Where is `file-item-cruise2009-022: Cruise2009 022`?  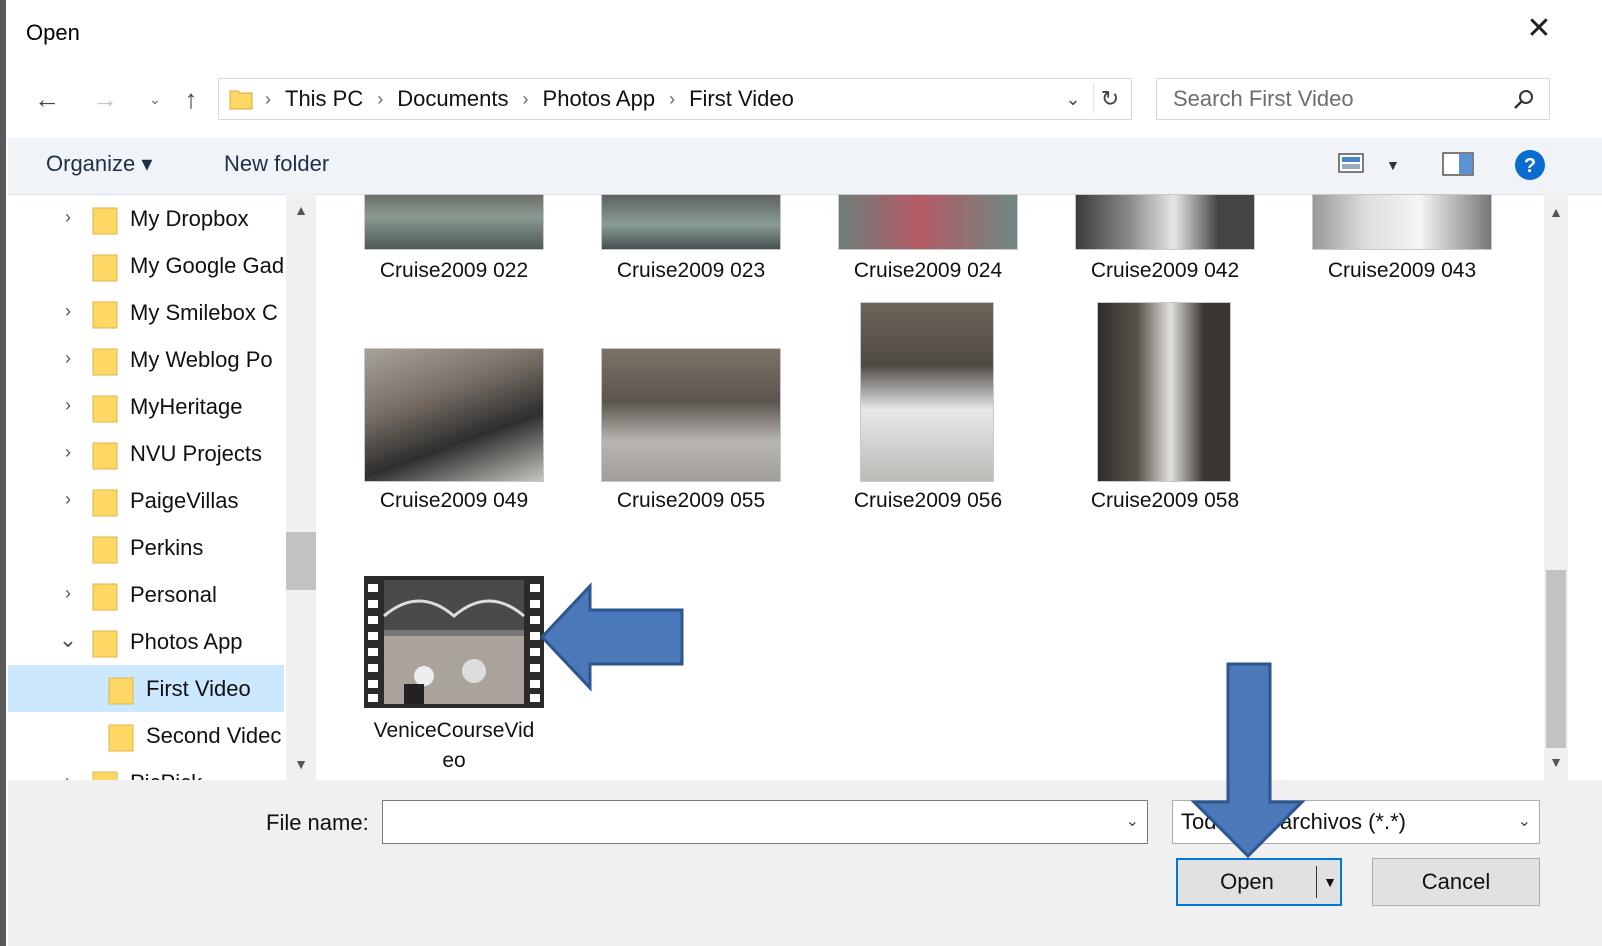 file-item-cruise2009-022: Cruise2009 022 is located at coordinates (454, 244).